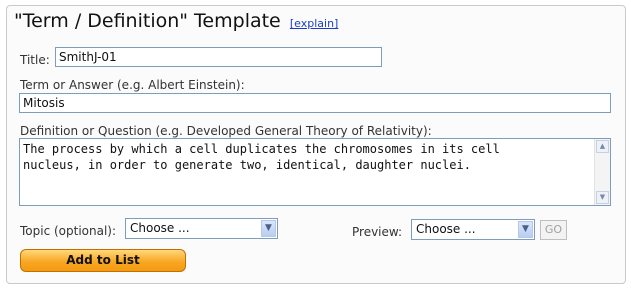 Image resolution: width=631 pixels, height=291 pixels. Describe the element at coordinates (602, 172) in the screenshot. I see `definition-scrollbar: ▲ ▼` at that location.